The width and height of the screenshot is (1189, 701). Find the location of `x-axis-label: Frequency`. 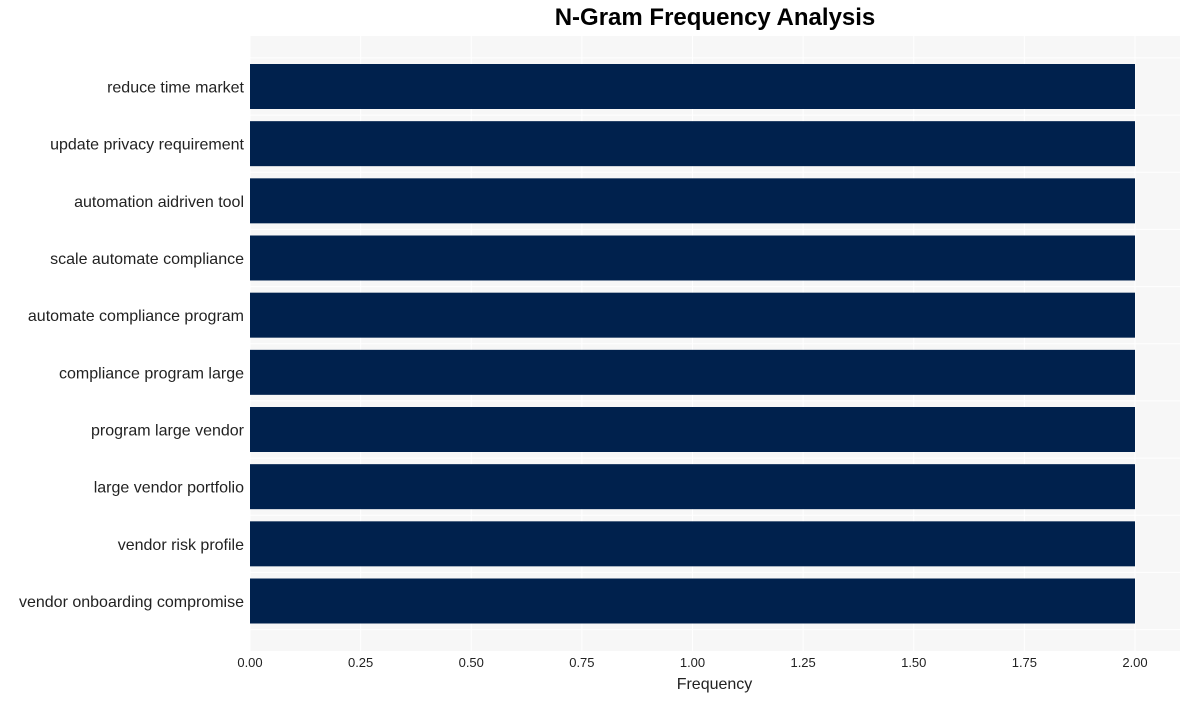

x-axis-label: Frequency is located at coordinates (715, 684).